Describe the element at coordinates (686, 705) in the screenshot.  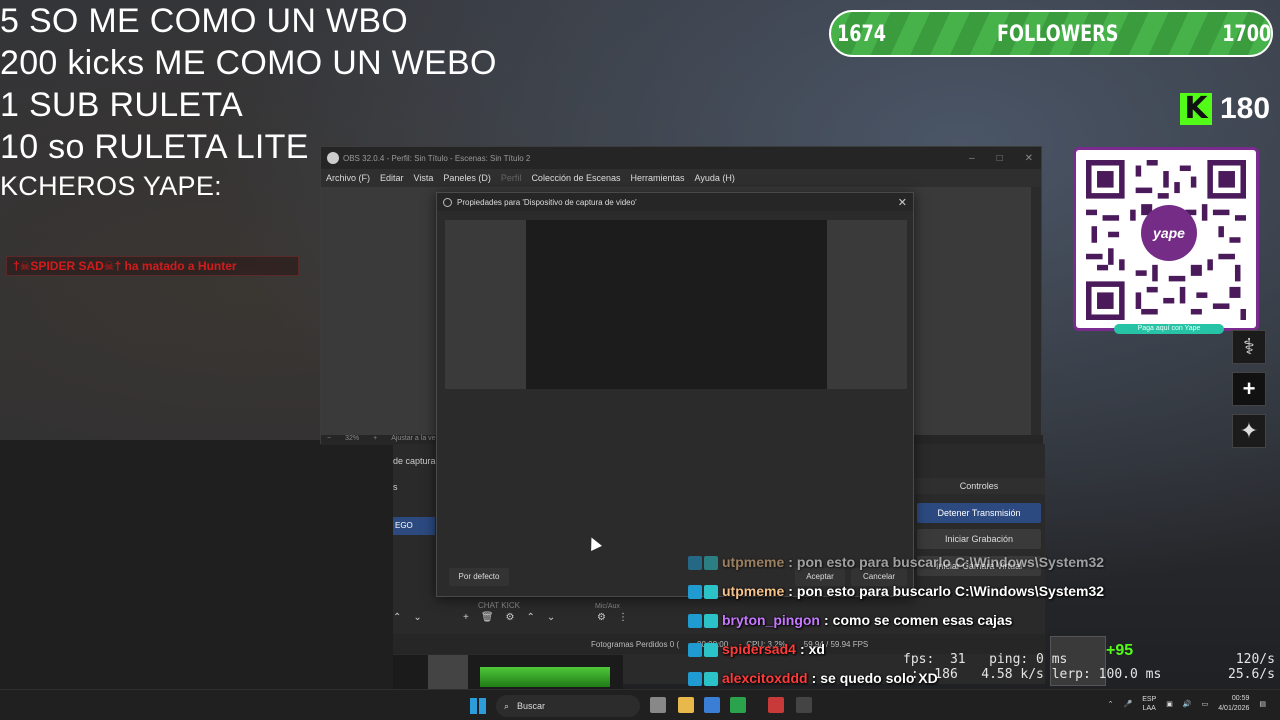
I see `file-explorer-icon` at that location.